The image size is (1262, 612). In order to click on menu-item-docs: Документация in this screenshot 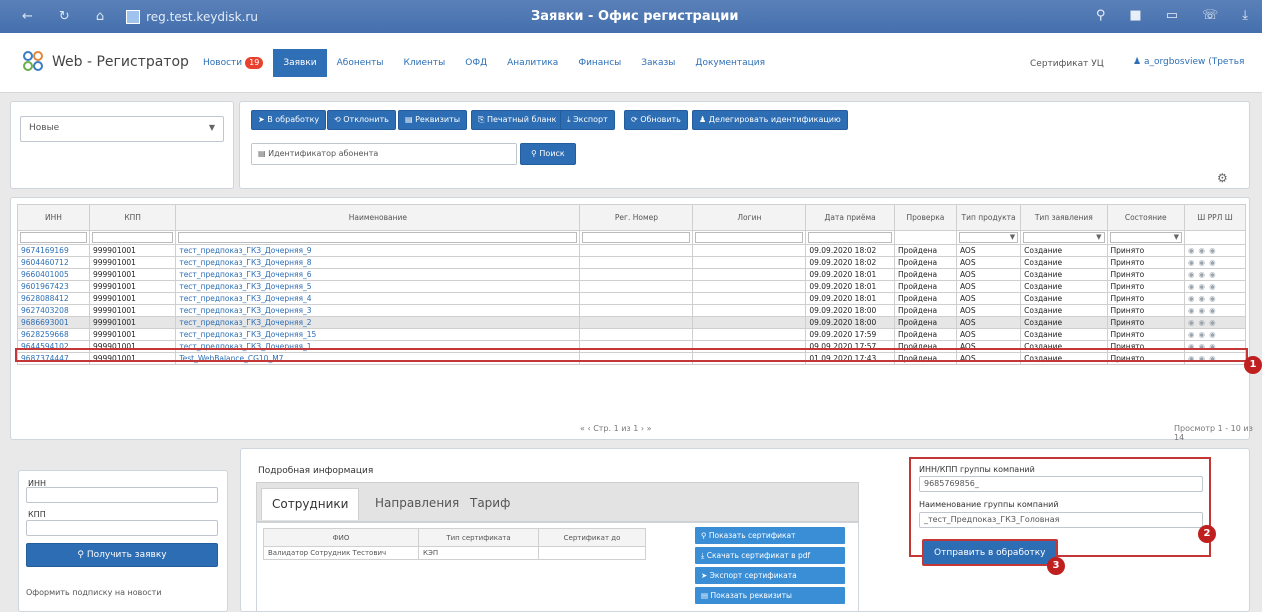, I will do `click(730, 63)`.